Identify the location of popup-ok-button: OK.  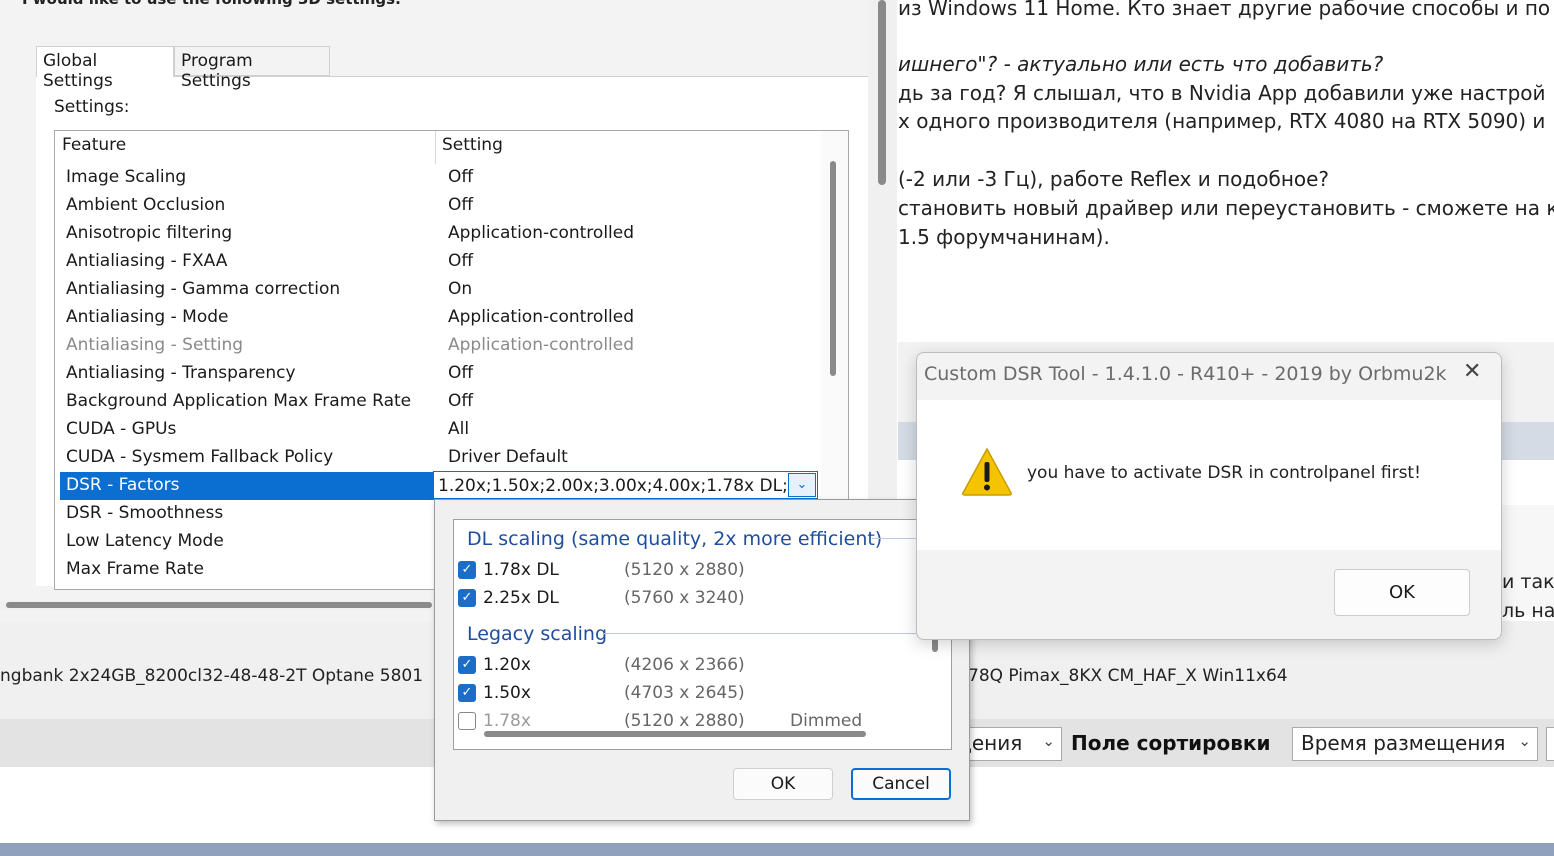
(783, 784).